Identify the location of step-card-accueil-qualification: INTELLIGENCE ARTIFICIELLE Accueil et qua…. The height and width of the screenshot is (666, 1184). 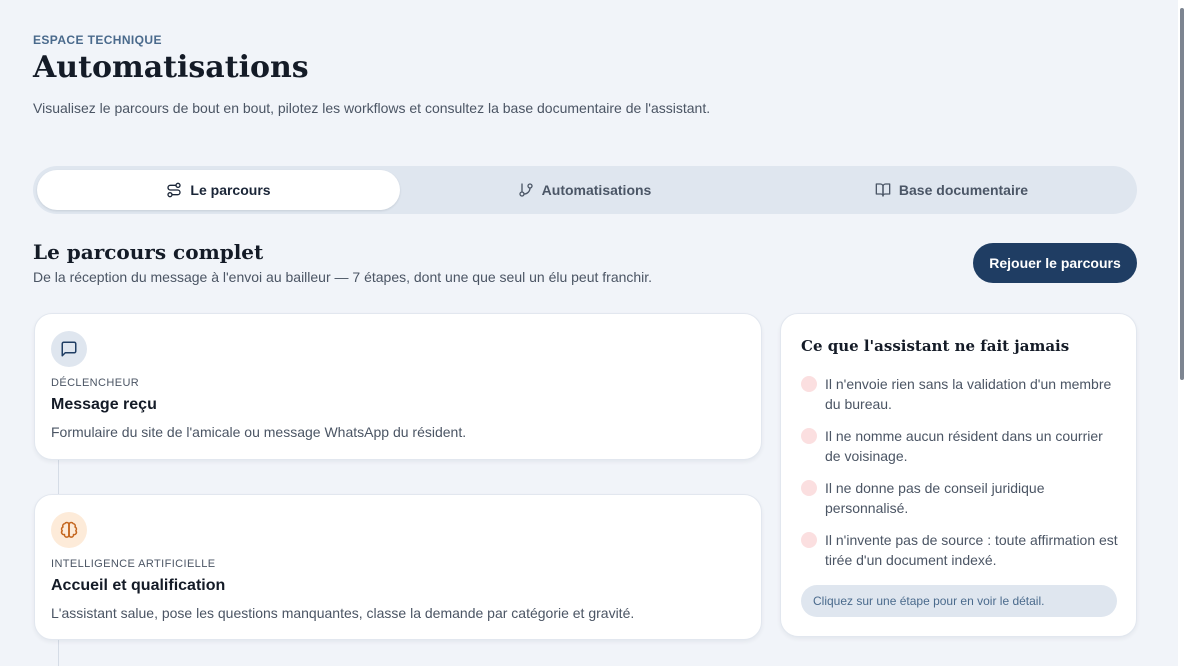
(398, 567).